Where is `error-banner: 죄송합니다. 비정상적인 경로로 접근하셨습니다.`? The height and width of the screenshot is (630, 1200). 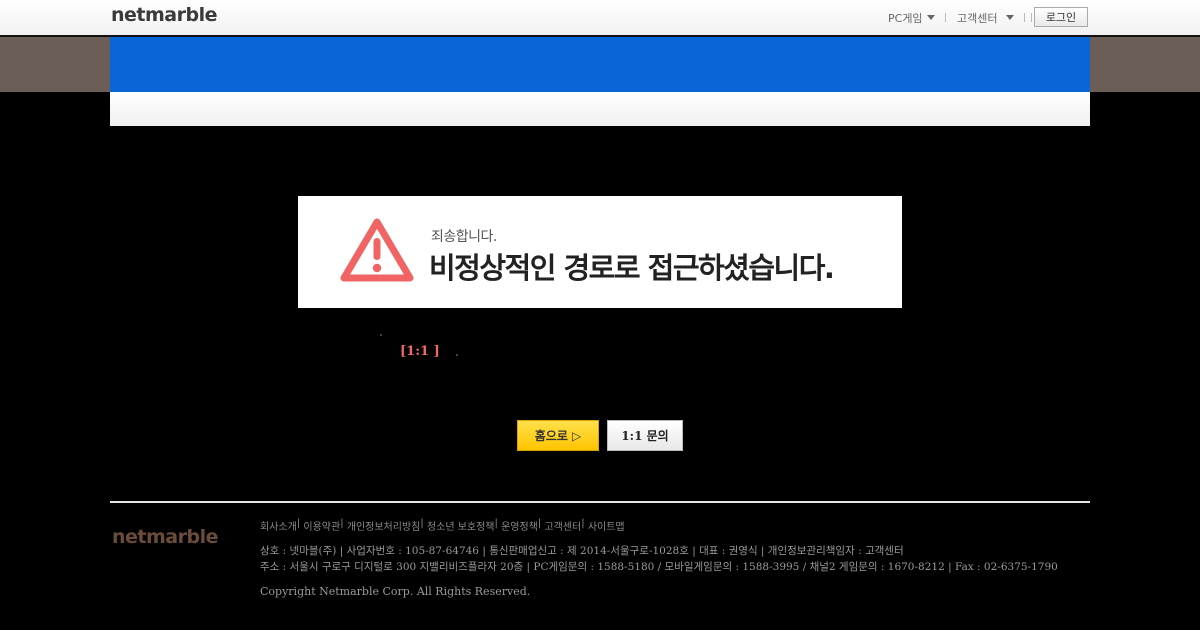 error-banner: 죄송합니다. 비정상적인 경로로 접근하셨습니다. is located at coordinates (600, 252).